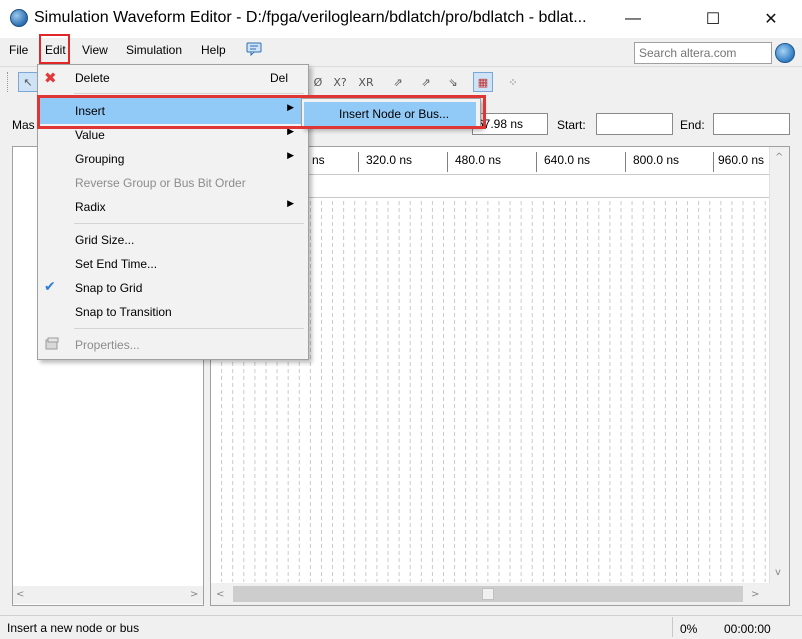 The image size is (802, 639). What do you see at coordinates (73, 628) in the screenshot?
I see `status-message: Insert a new node or bus` at bounding box center [73, 628].